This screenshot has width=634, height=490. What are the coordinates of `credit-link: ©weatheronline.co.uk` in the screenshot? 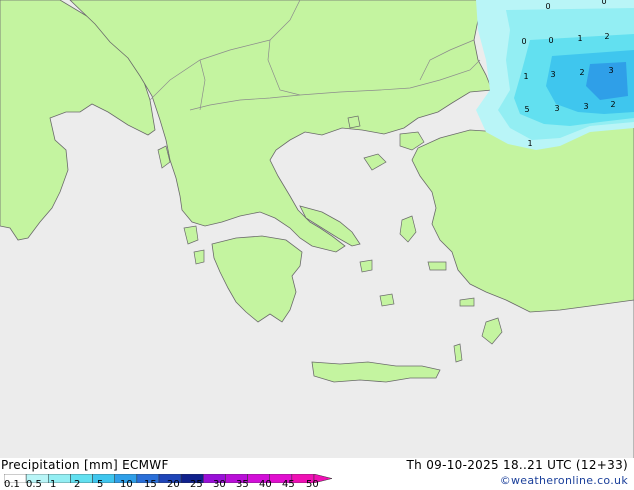 It's located at (564, 480).